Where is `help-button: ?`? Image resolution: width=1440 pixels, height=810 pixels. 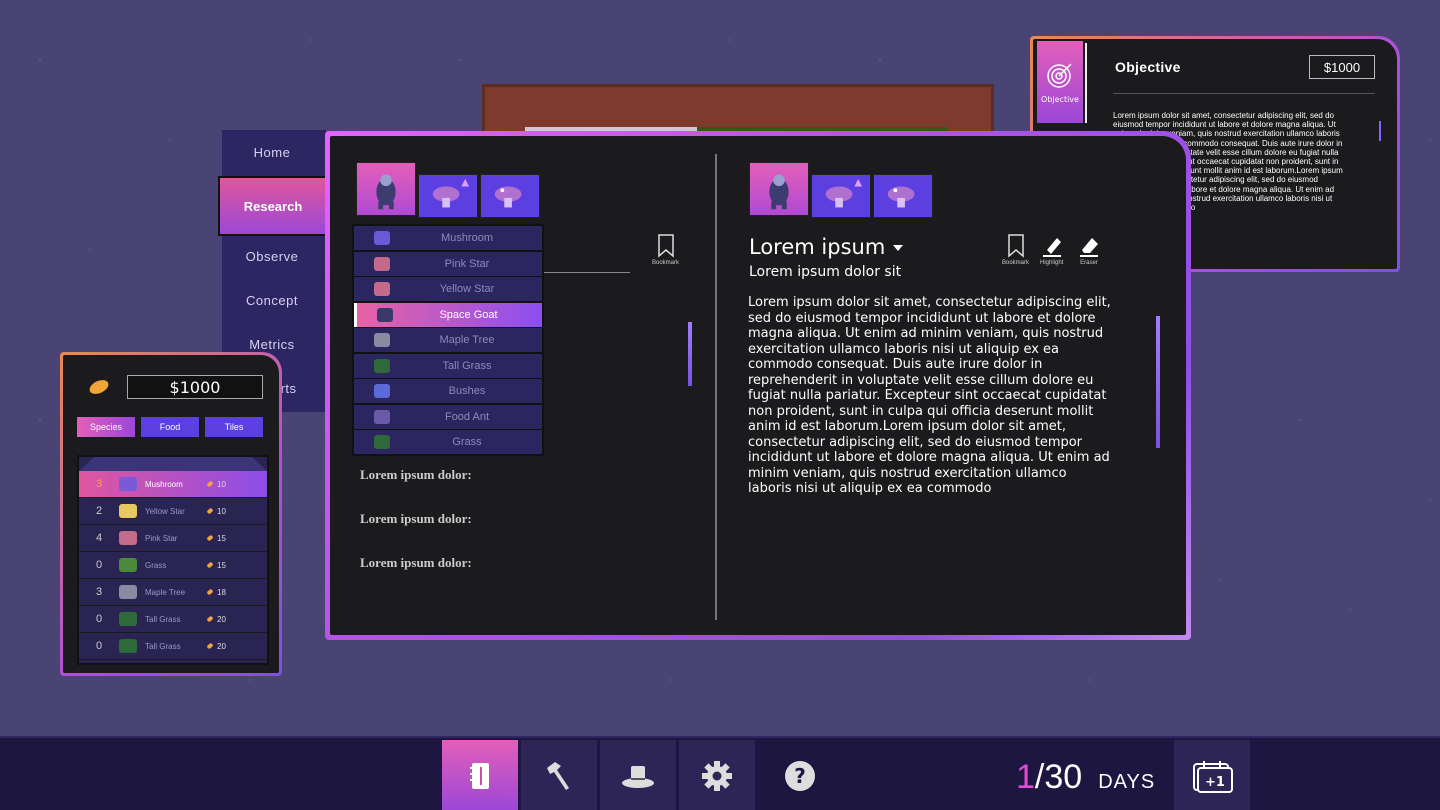 help-button: ? is located at coordinates (800, 775).